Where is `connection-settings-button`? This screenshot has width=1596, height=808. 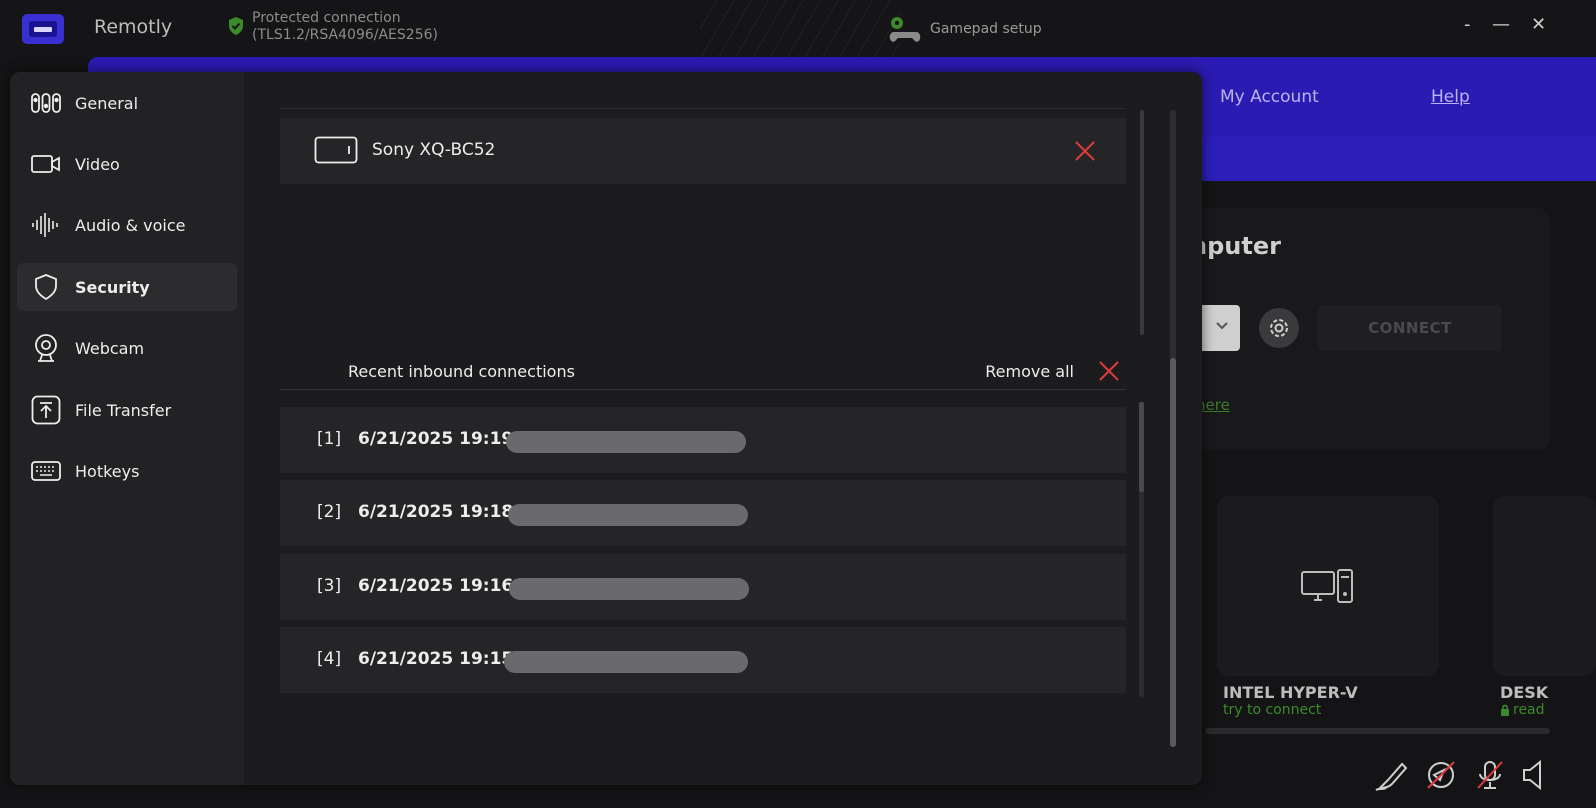 connection-settings-button is located at coordinates (1279, 328).